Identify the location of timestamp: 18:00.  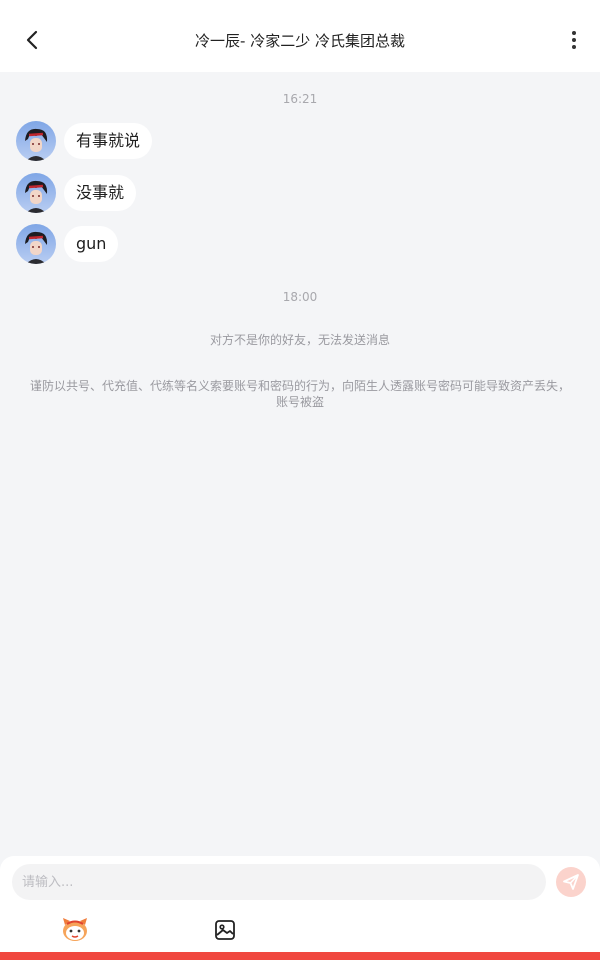
(300, 297).